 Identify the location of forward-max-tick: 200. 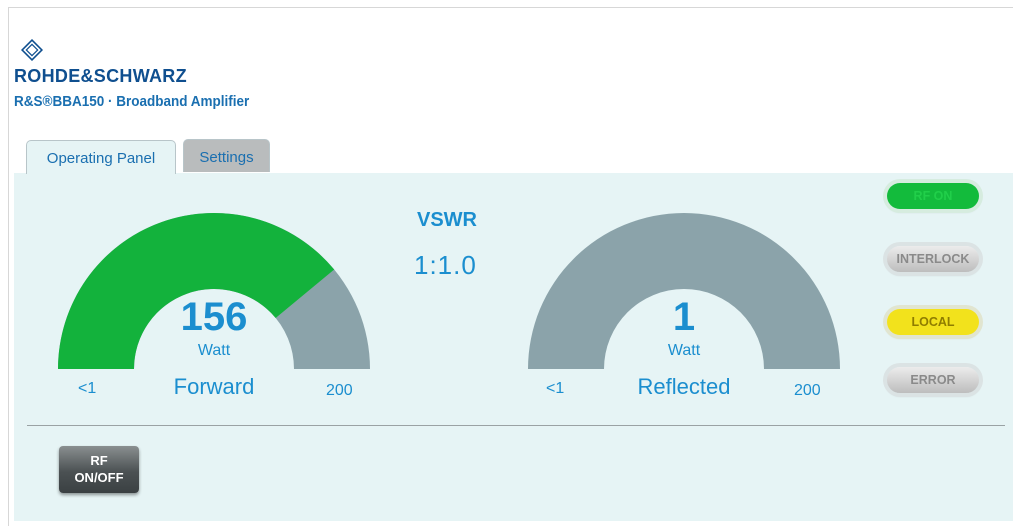
(339, 390).